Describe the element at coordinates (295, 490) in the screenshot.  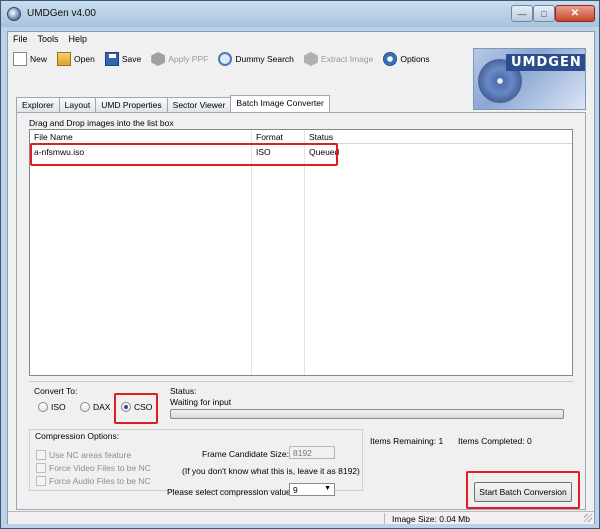
I see `compression-value: 9` at that location.